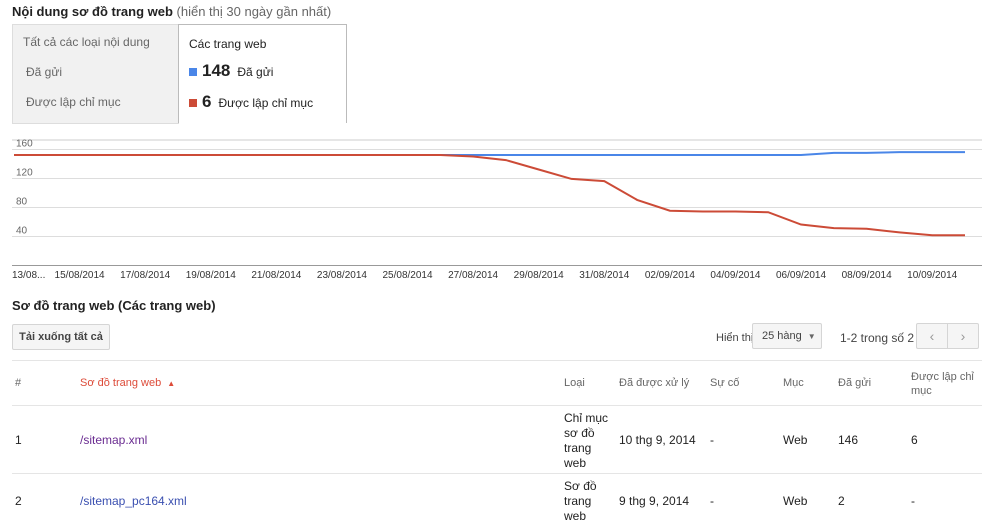 Image resolution: width=1000 pixels, height=532 pixels. I want to click on tab-all-content: Tất cả các loại nội dung, so click(86, 42).